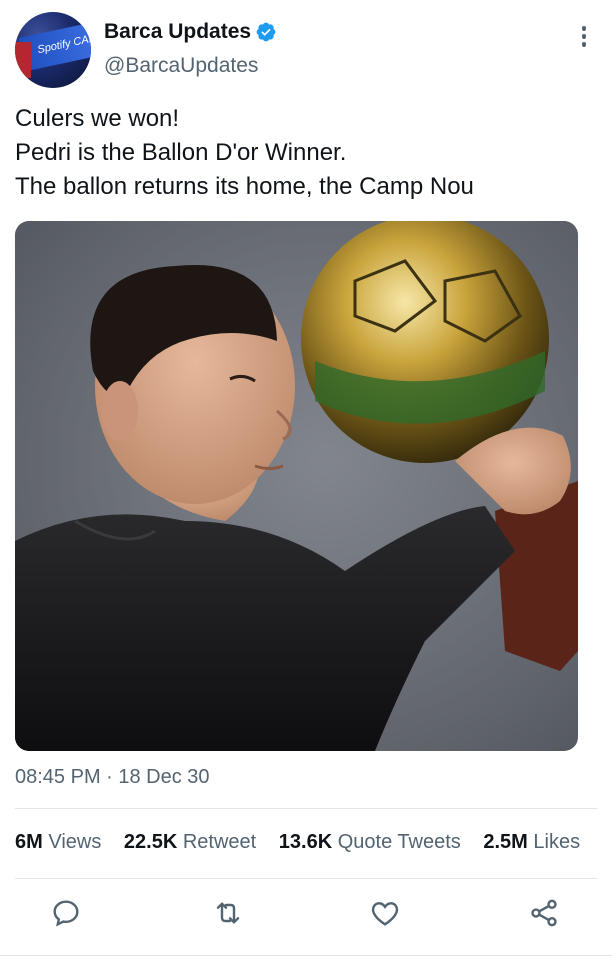 The height and width of the screenshot is (960, 612). Describe the element at coordinates (190, 49) in the screenshot. I see `author-names: Barca Updates @BarcaUpdates` at that location.